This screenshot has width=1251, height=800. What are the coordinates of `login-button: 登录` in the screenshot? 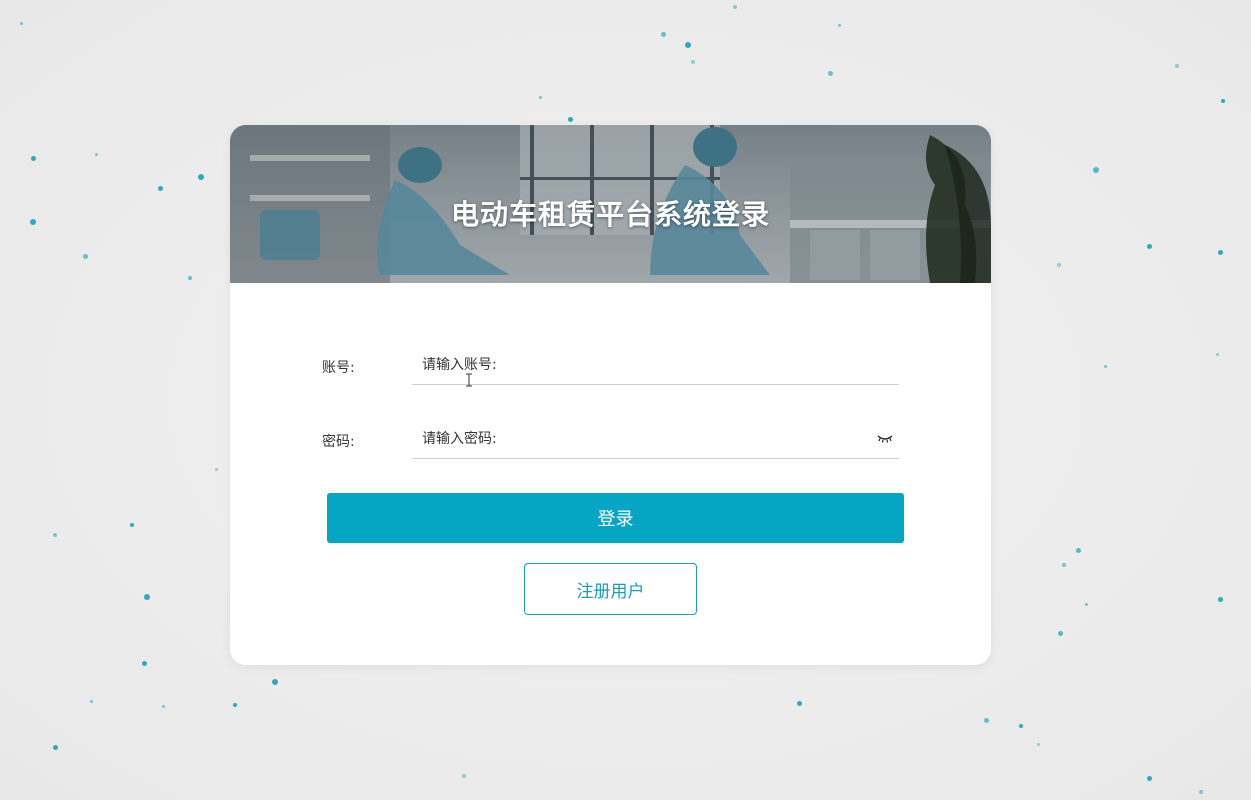 It's located at (615, 518).